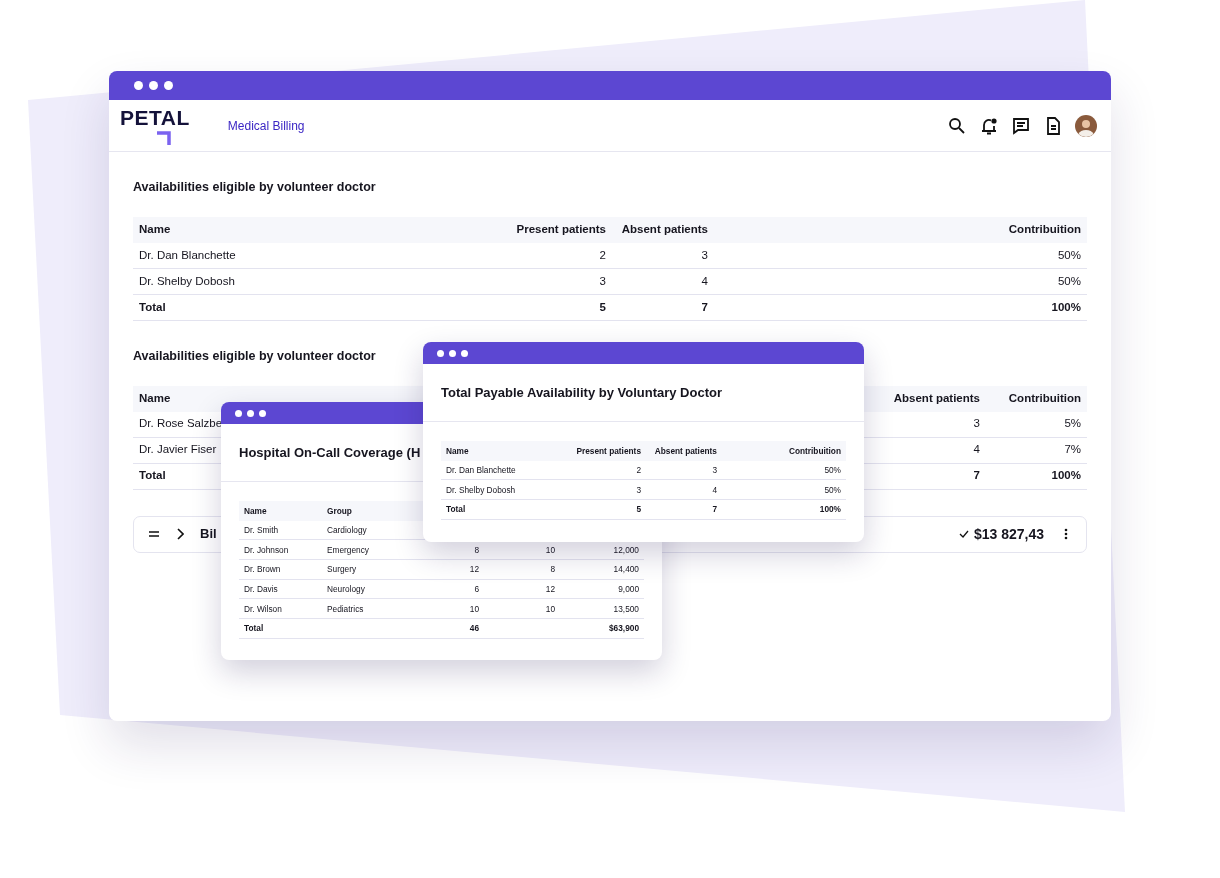 Image resolution: width=1220 pixels, height=878 pixels. What do you see at coordinates (1086, 125) in the screenshot?
I see `avatar` at bounding box center [1086, 125].